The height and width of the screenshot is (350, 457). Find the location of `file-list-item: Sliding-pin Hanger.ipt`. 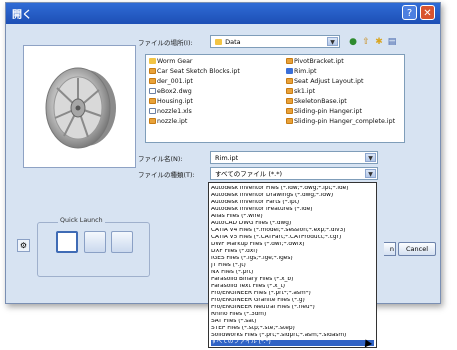

file-list-item: Sliding-pin Hanger.ipt is located at coordinates (324, 111).